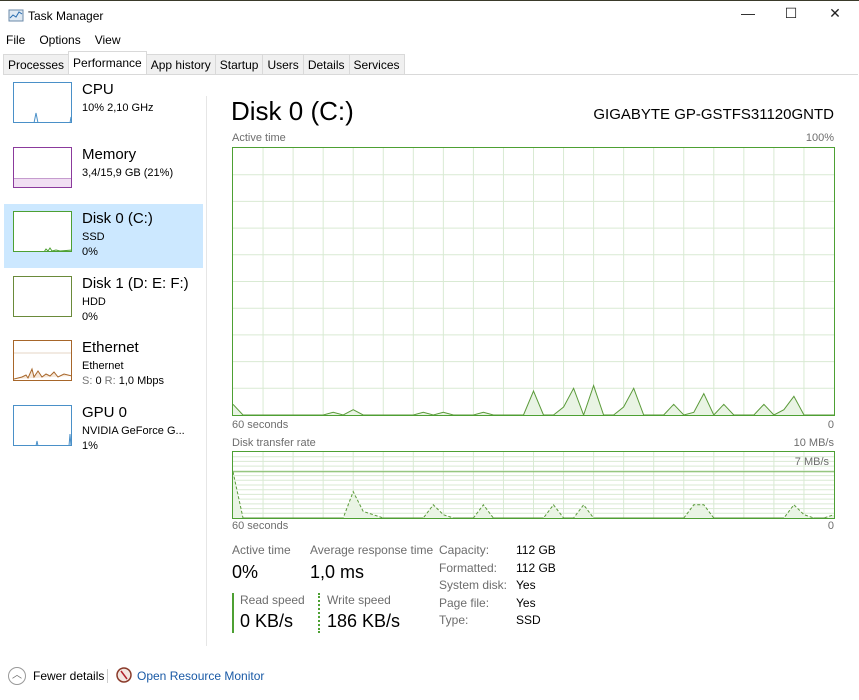 The height and width of the screenshot is (700, 859). I want to click on read-speed-label: Read speed, so click(272, 600).